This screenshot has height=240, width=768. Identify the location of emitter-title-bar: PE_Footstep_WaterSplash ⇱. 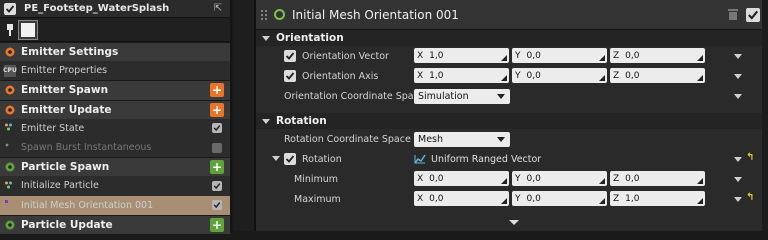
(115, 9).